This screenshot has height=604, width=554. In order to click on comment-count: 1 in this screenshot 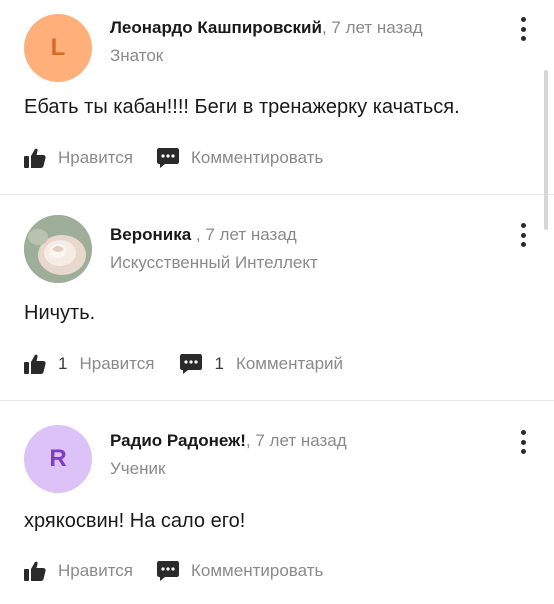, I will do `click(219, 363)`.